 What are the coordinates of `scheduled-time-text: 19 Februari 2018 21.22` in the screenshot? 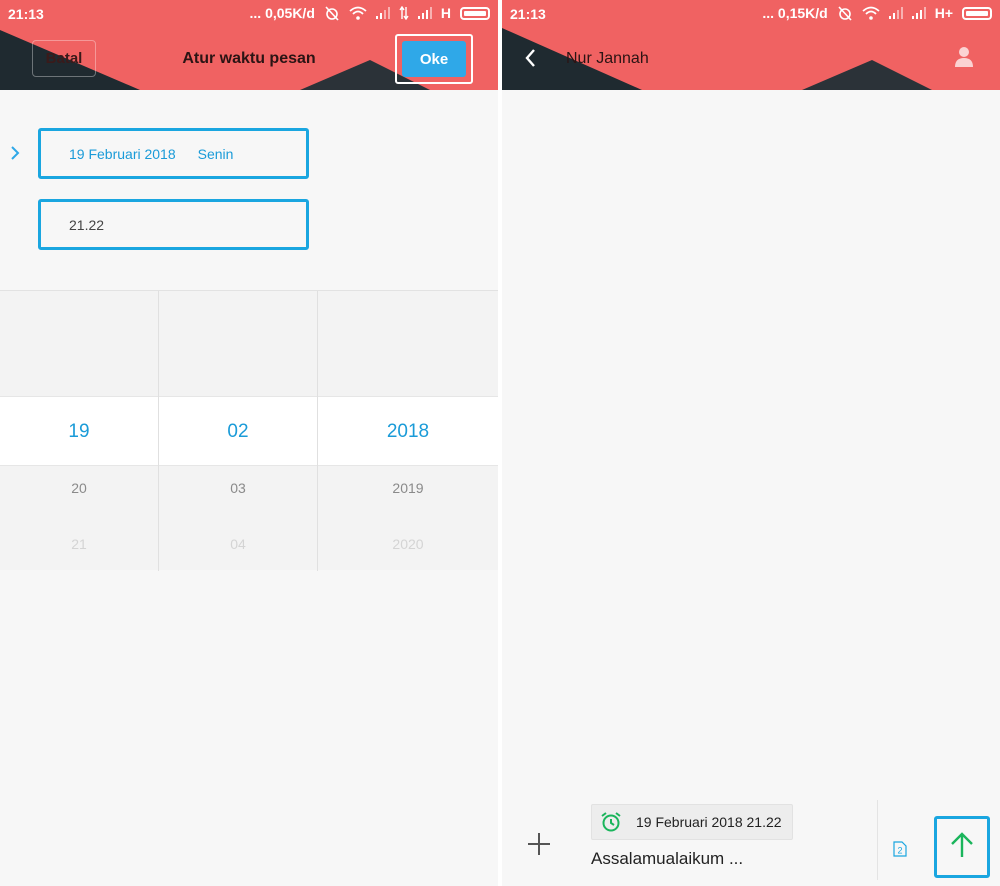 It's located at (709, 822).